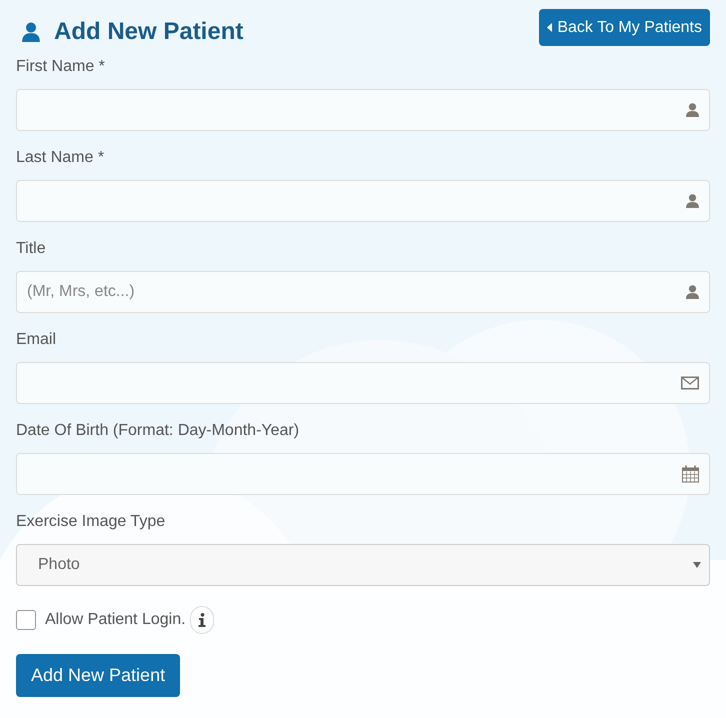  I want to click on calendar-icon, so click(690, 474).